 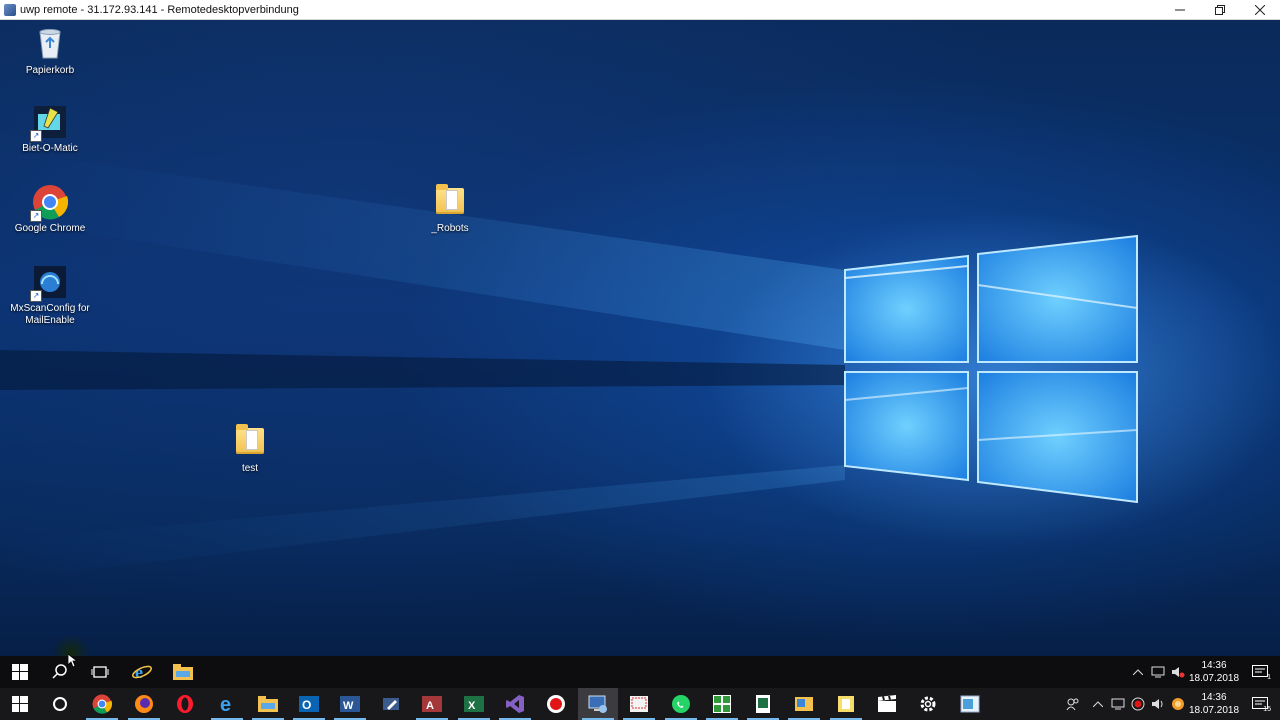 I want to click on notification-count: 1, so click(x=1269, y=677).